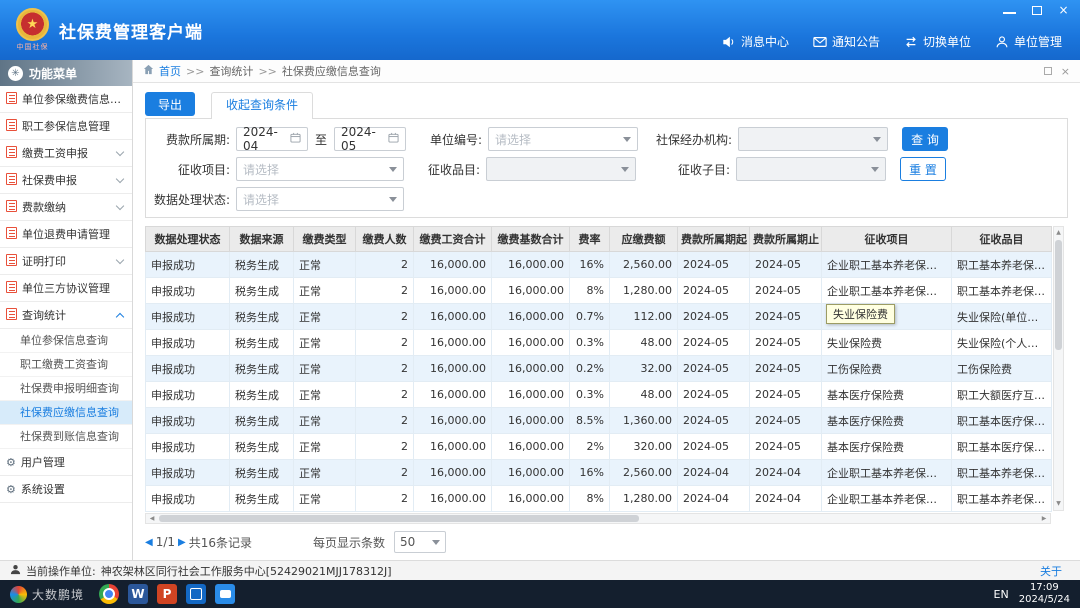 The image size is (1080, 608). I want to click on panel-maximize-icon, so click(1047, 71).